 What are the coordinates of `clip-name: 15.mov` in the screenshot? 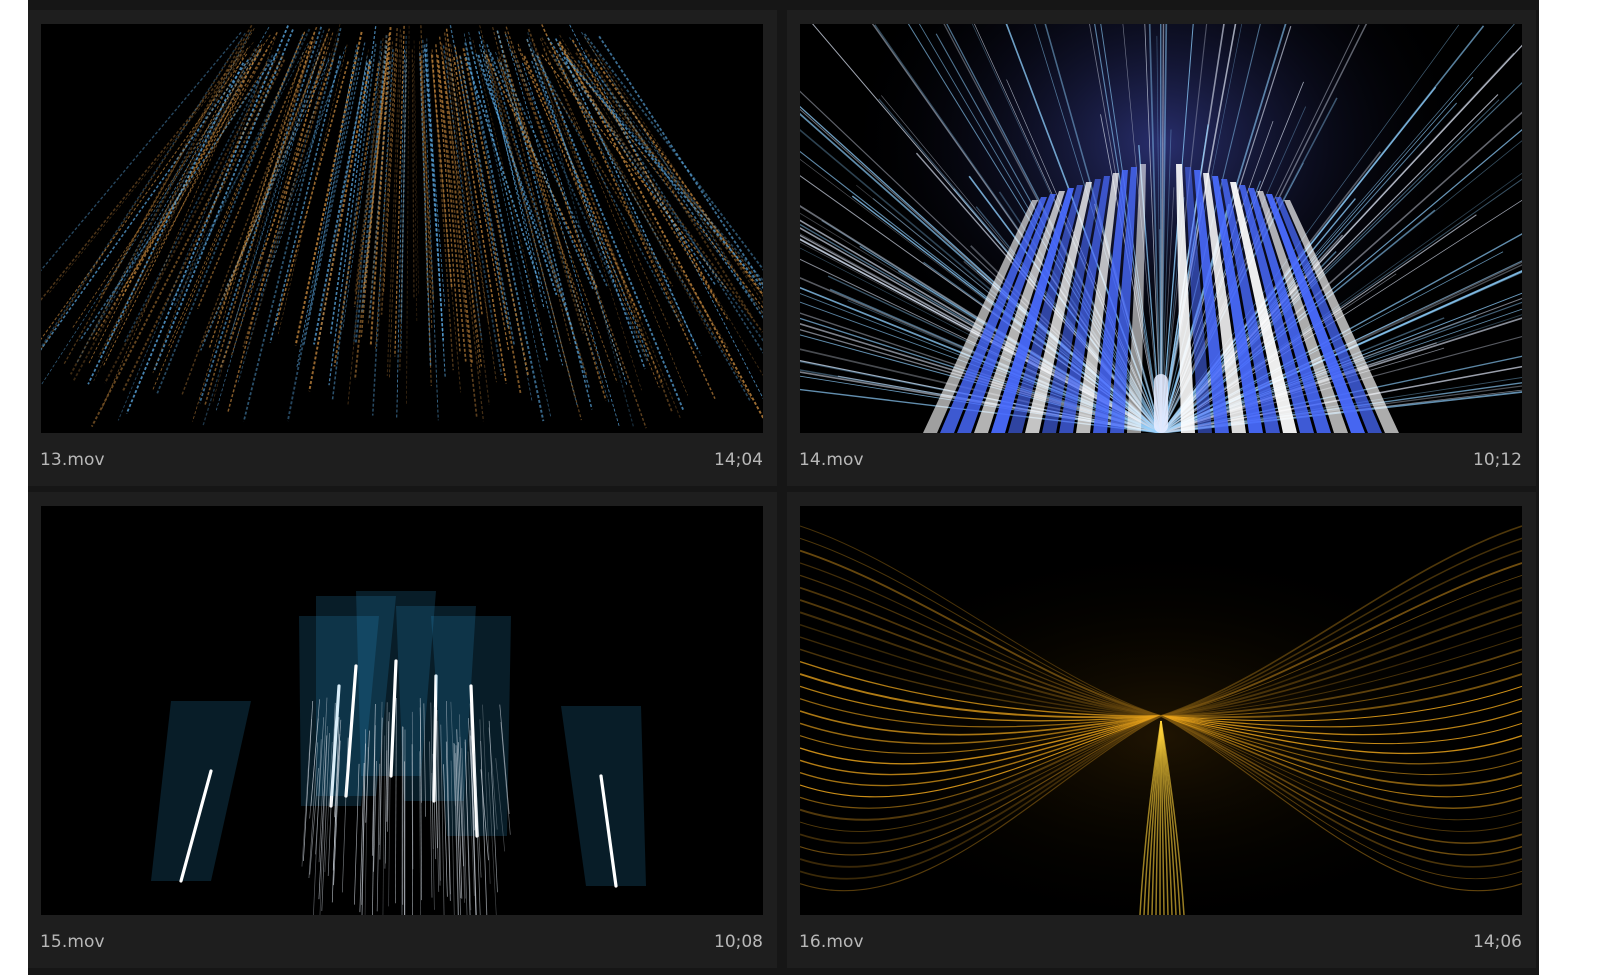 It's located at (72, 942).